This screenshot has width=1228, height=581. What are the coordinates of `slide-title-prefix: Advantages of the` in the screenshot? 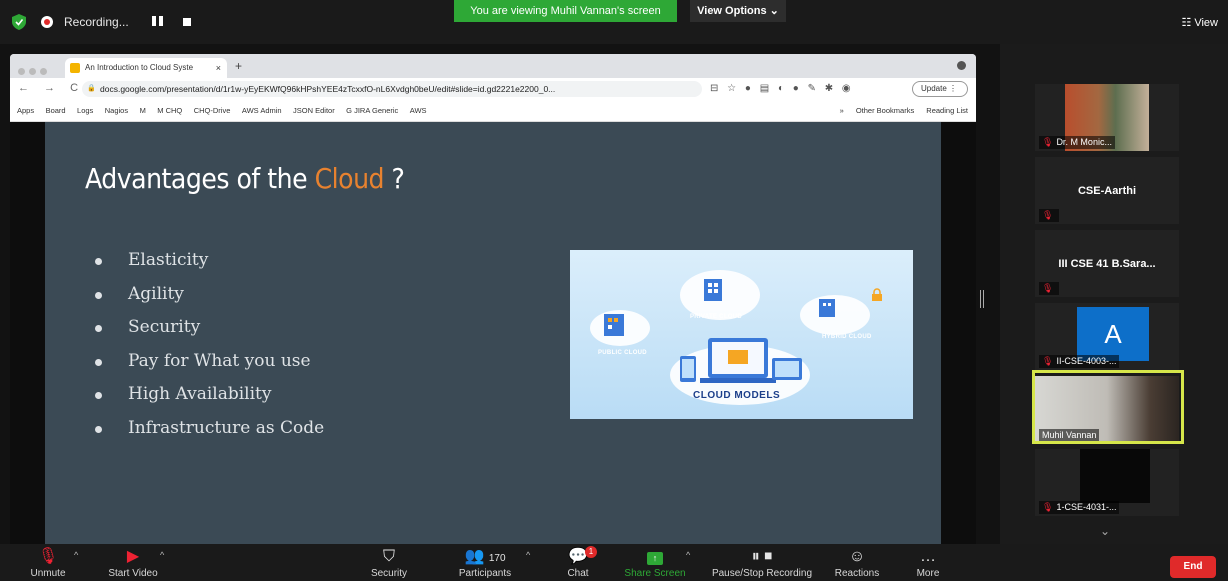 It's located at (196, 178).